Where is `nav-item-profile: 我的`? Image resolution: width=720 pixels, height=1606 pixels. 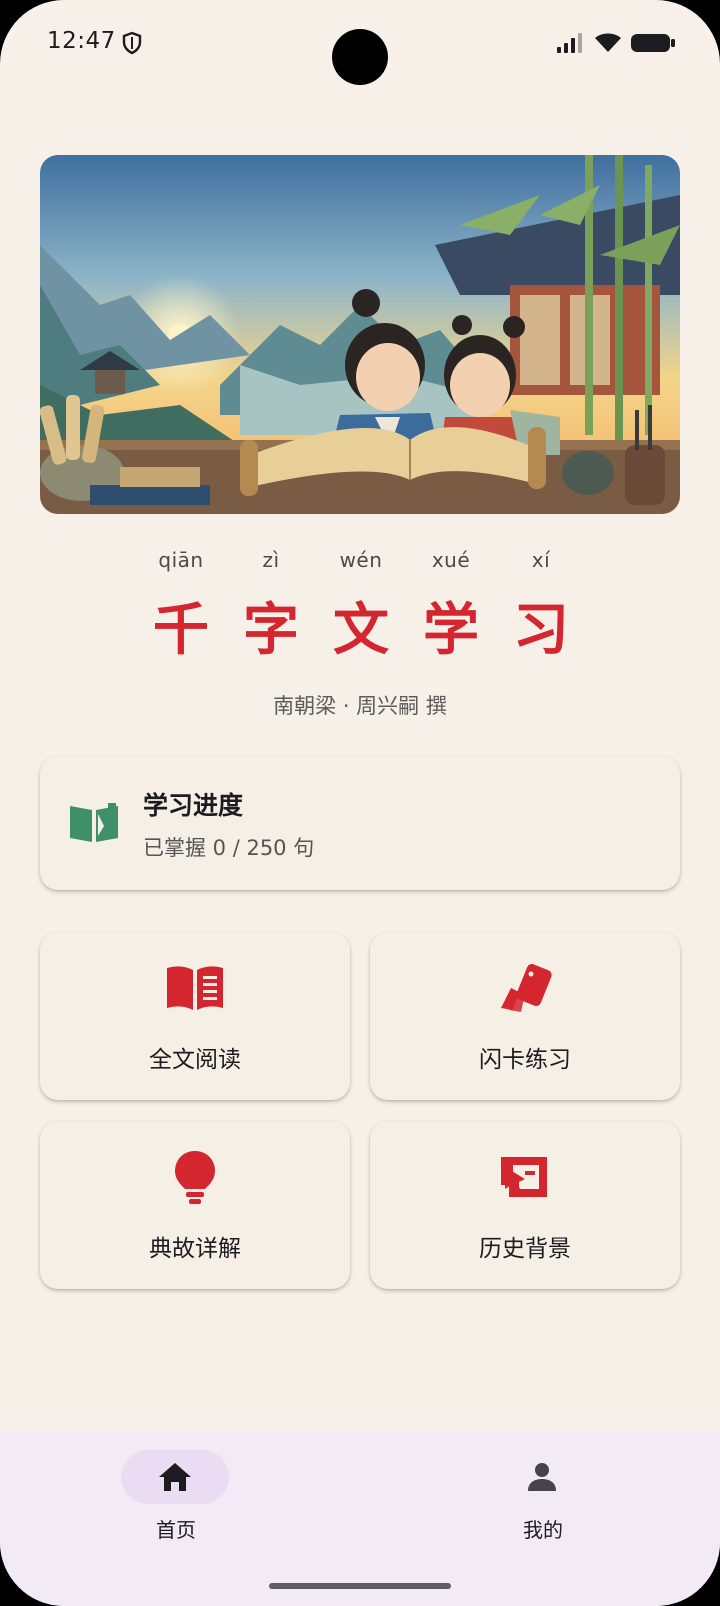 nav-item-profile: 我的 is located at coordinates (543, 1502).